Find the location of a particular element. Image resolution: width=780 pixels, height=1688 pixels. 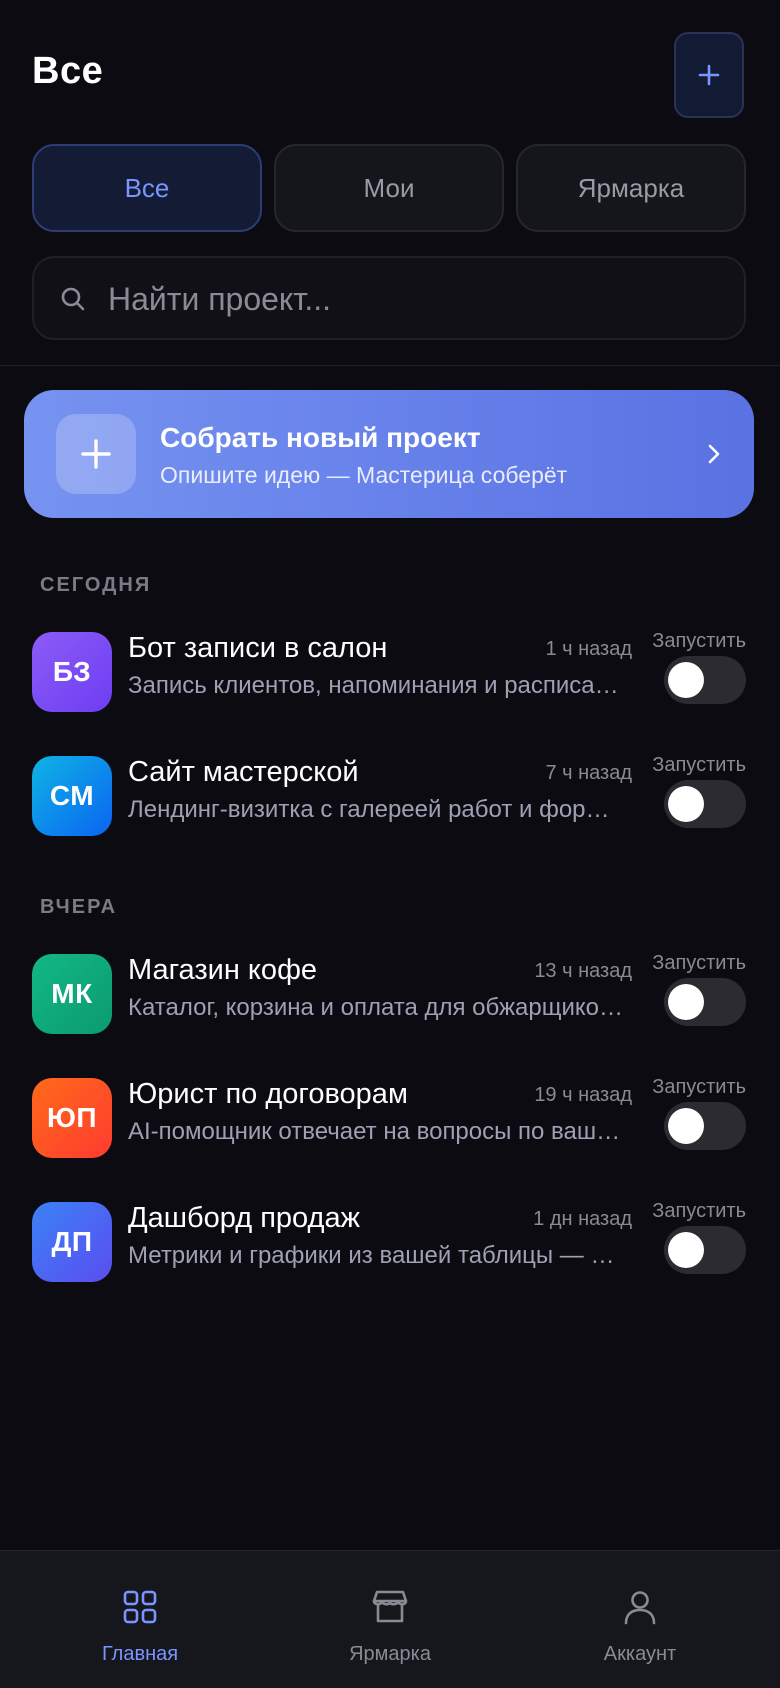

promo-subtitle: Опишите идею — Мастерица соберёт is located at coordinates (364, 475).